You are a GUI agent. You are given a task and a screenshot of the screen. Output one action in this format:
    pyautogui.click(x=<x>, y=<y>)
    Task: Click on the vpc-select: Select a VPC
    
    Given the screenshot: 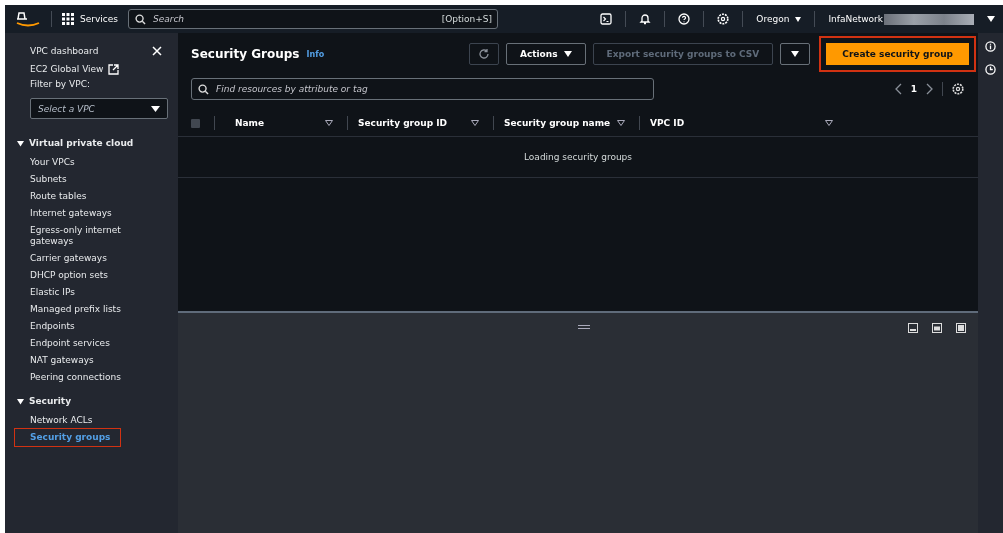 What is the action you would take?
    pyautogui.click(x=99, y=108)
    